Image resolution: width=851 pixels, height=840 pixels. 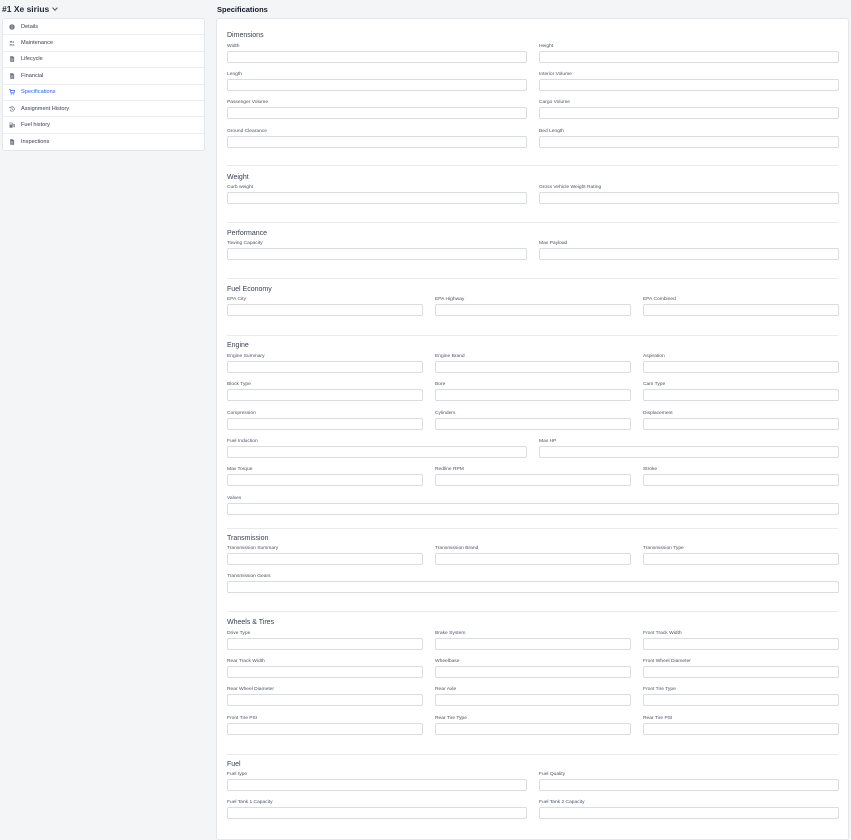 I want to click on epa-combined-input, so click(x=741, y=310).